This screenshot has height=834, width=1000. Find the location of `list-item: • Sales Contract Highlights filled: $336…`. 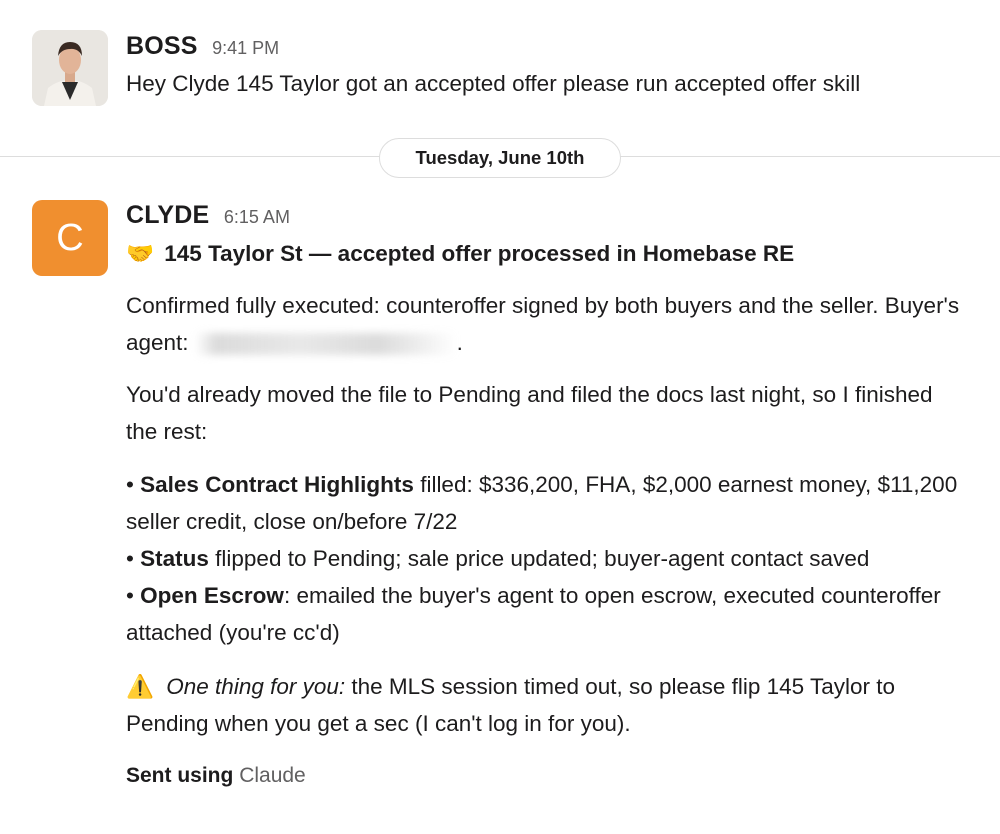

list-item: • Sales Contract Highlights filled: $336… is located at coordinates (542, 503).